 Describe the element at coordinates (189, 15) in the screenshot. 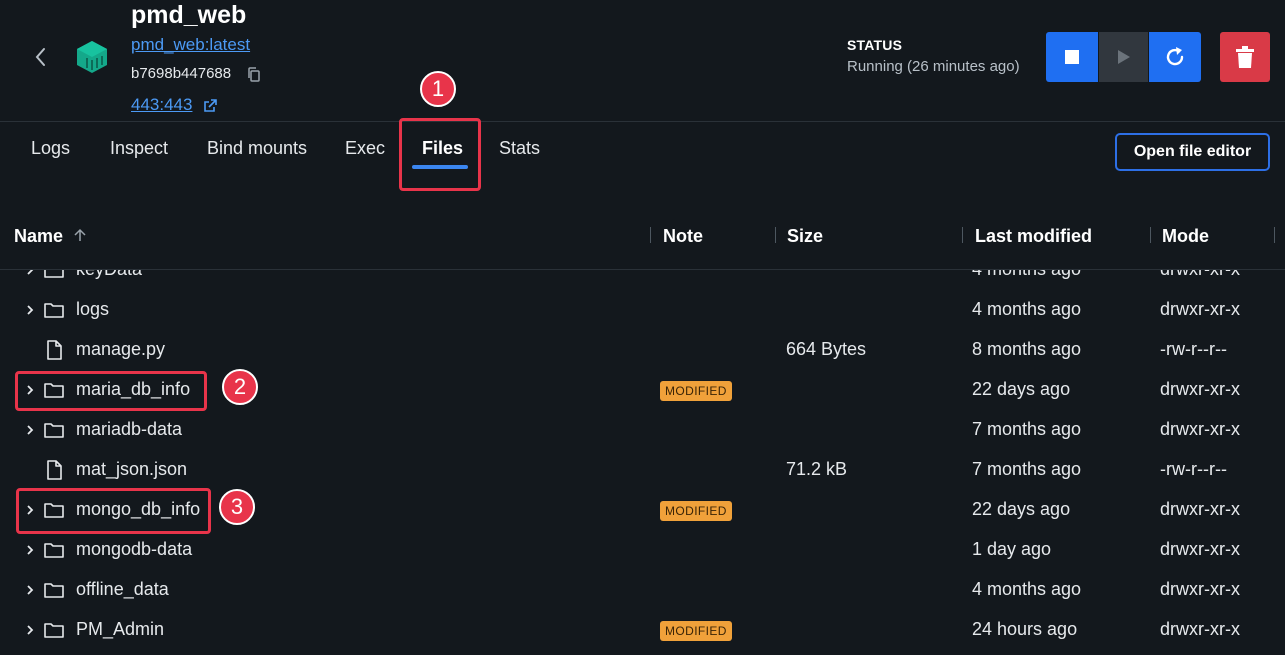

I see `container-title: pmd_web` at that location.